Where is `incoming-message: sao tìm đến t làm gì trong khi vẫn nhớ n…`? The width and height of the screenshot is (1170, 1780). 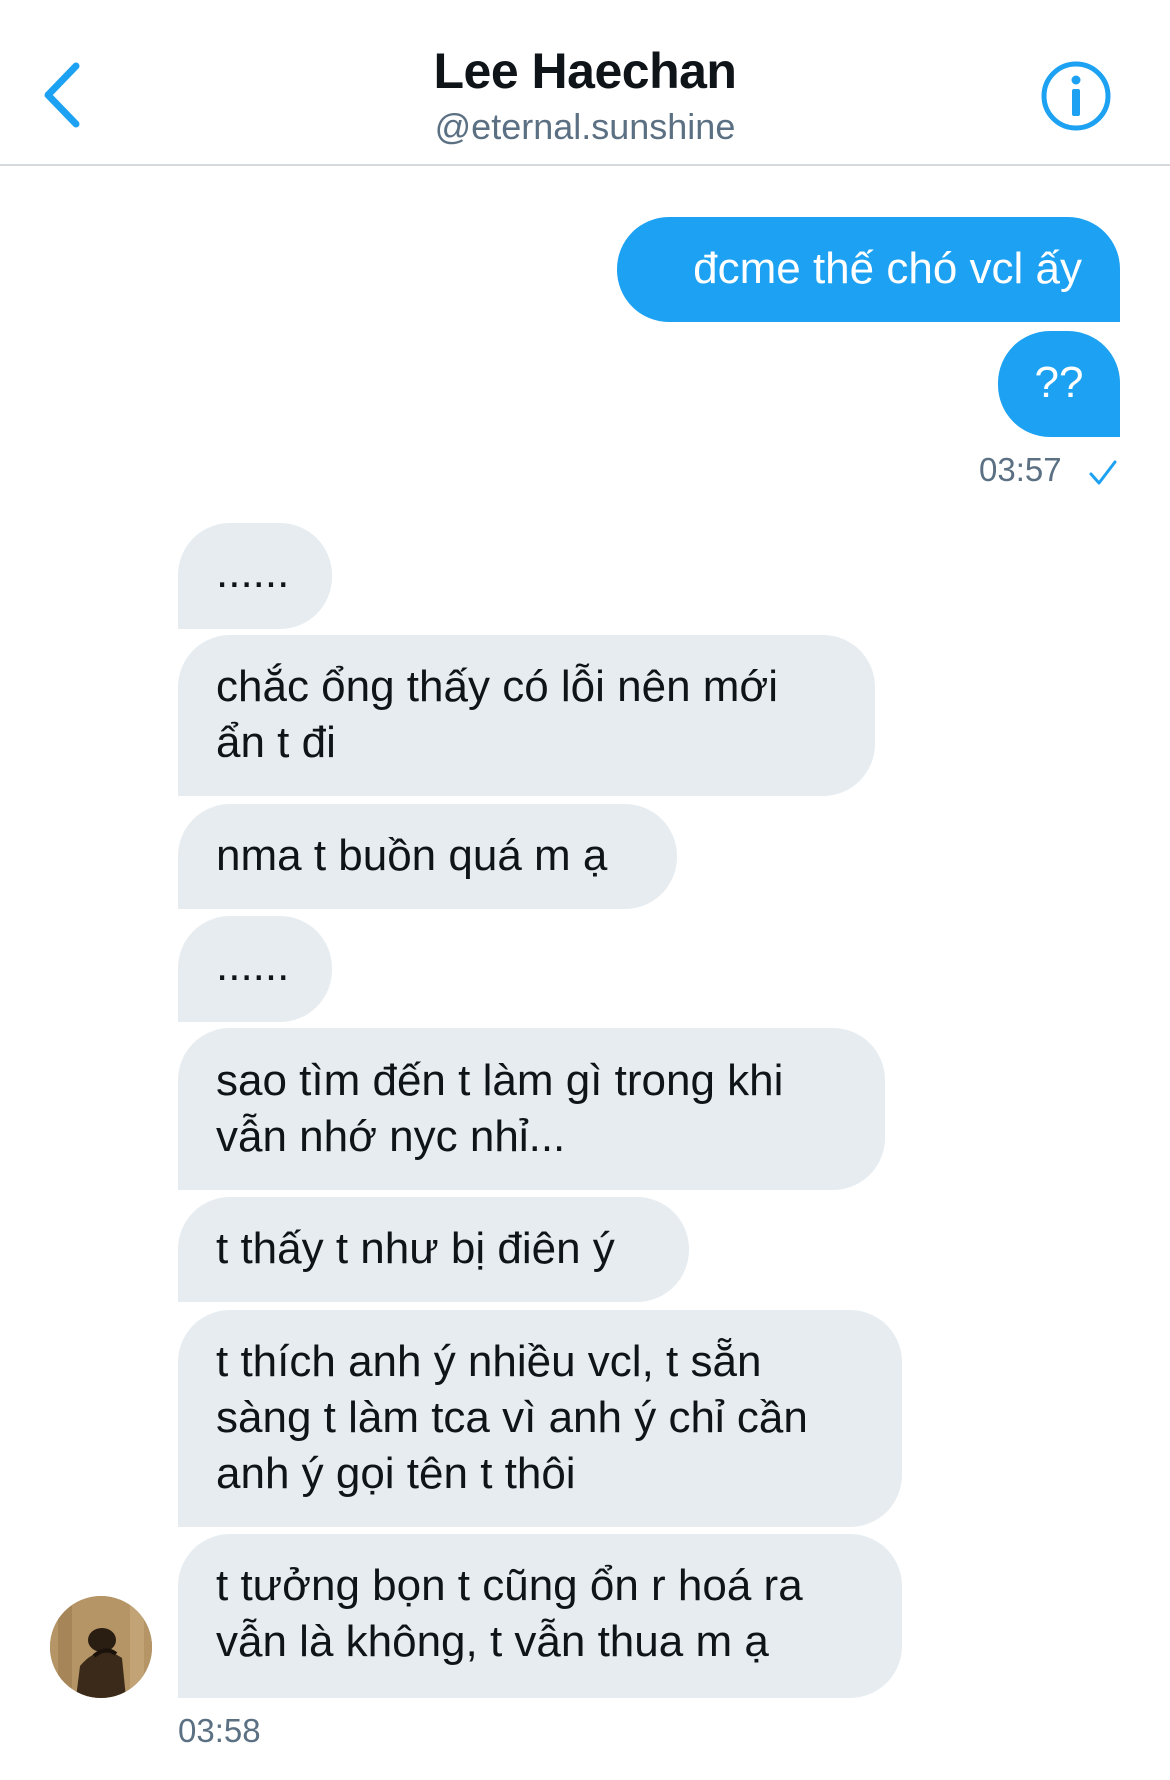
incoming-message: sao tìm đến t làm gì trong khi vẫn nhớ n… is located at coordinates (531, 1109).